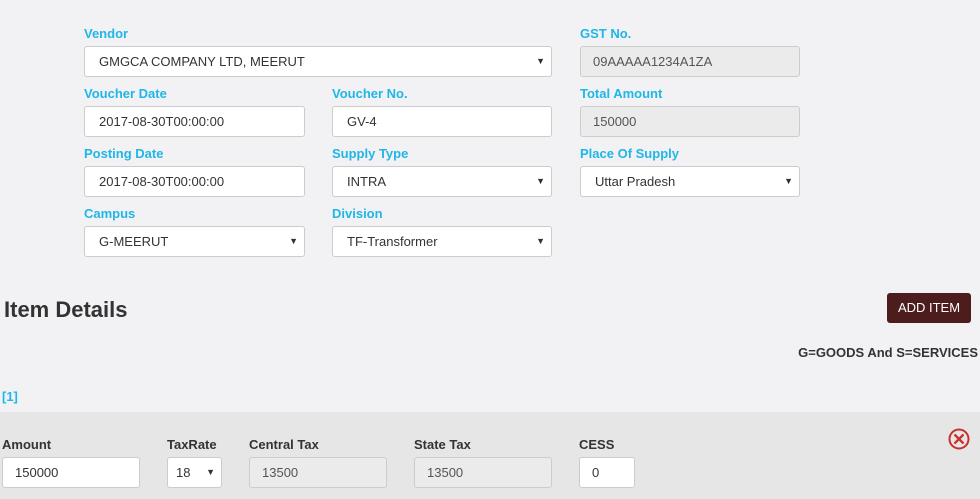 This screenshot has height=499, width=980. What do you see at coordinates (607, 472) in the screenshot?
I see `cess-input: 0` at bounding box center [607, 472].